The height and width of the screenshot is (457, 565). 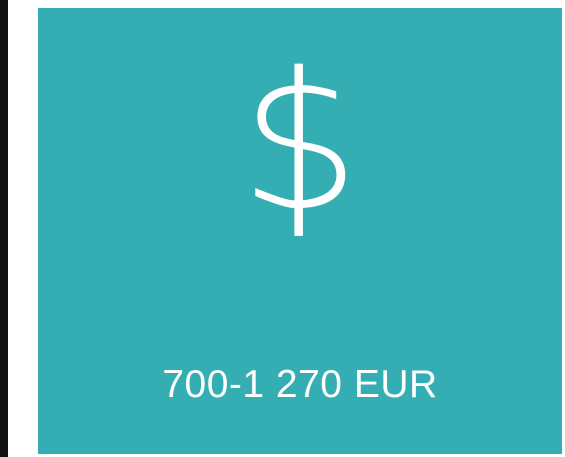 I want to click on dollar-sign-icon: $, so click(x=300, y=142).